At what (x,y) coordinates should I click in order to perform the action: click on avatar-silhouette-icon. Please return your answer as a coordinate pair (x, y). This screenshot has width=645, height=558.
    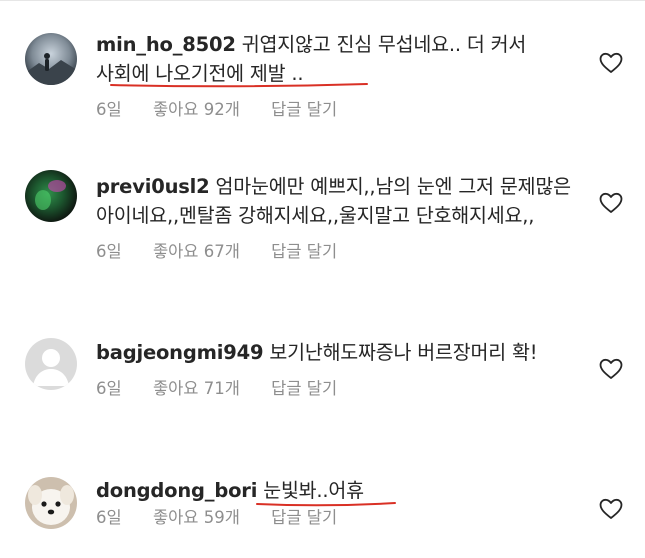
    Looking at the image, I should click on (51, 59).